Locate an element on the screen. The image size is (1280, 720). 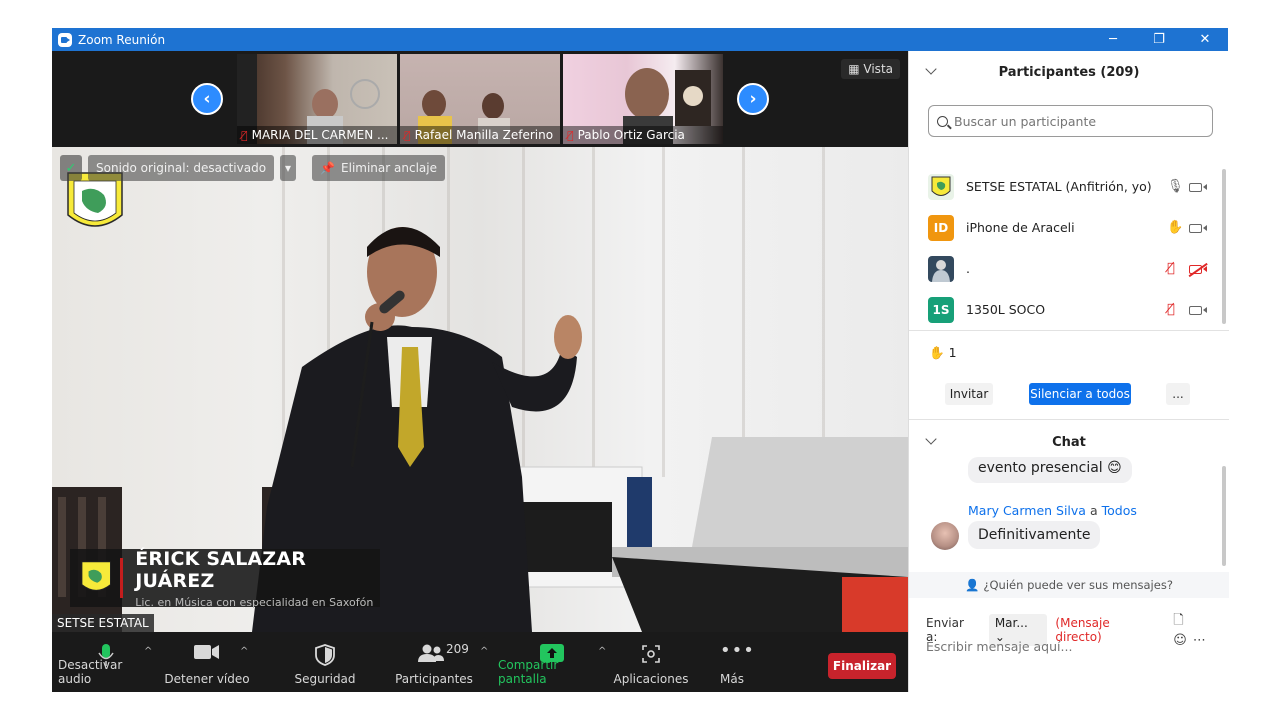
participant-thumbnail: 🎙̸ Pablo Ortiz Garcia is located at coordinates (643, 99).